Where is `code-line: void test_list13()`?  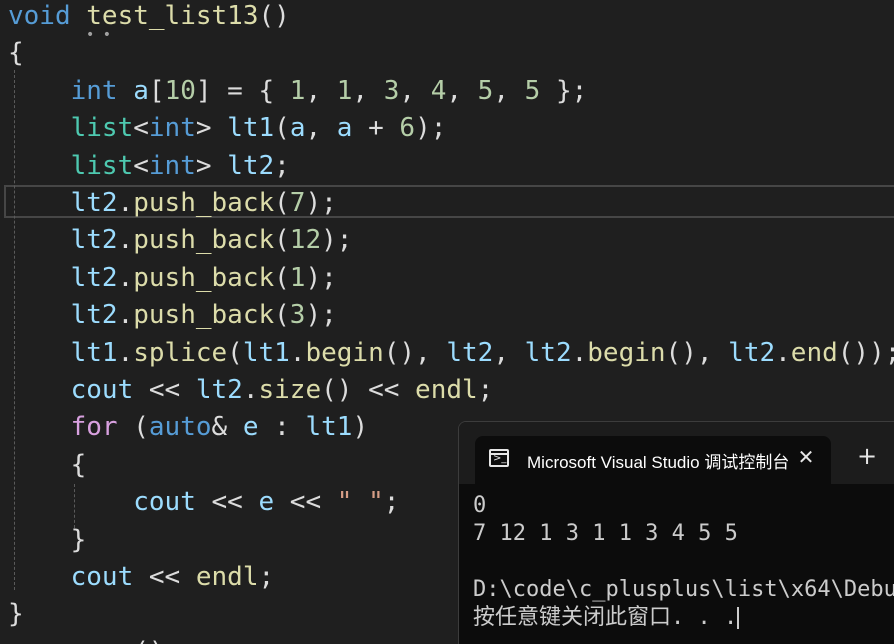
code-line: void test_list13() is located at coordinates (149, 17).